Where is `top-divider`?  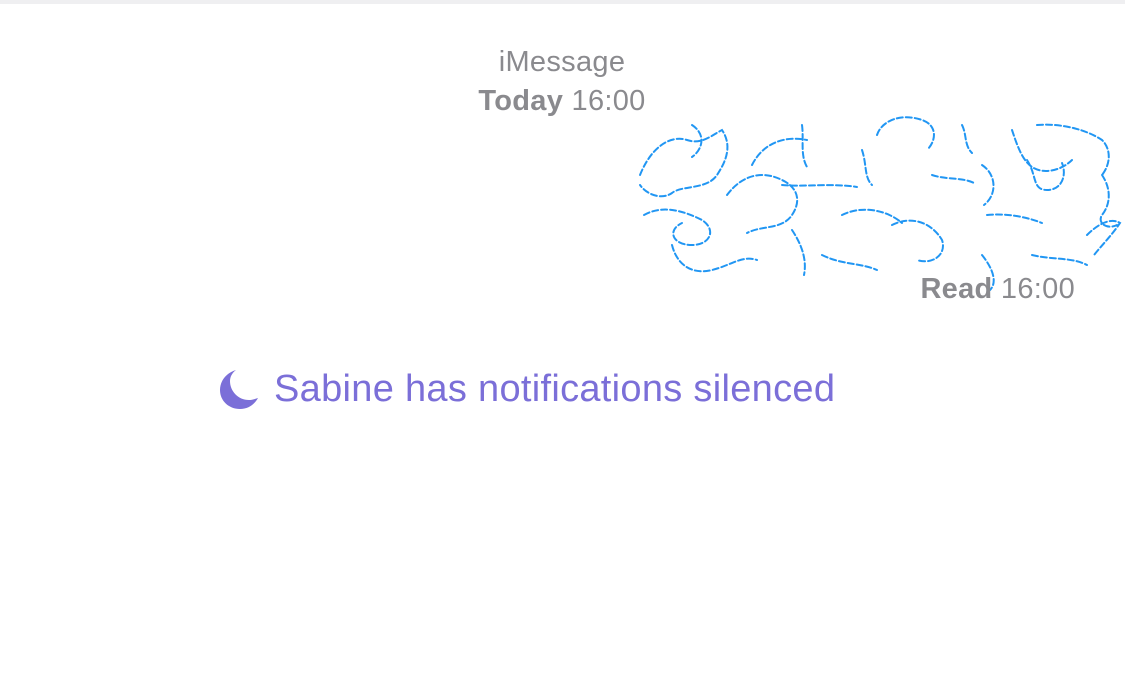 top-divider is located at coordinates (562, 2).